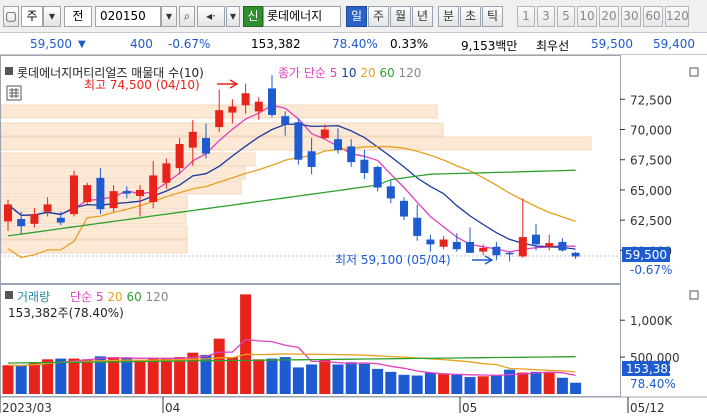  I want to click on new-badge: 신, so click(253, 16).